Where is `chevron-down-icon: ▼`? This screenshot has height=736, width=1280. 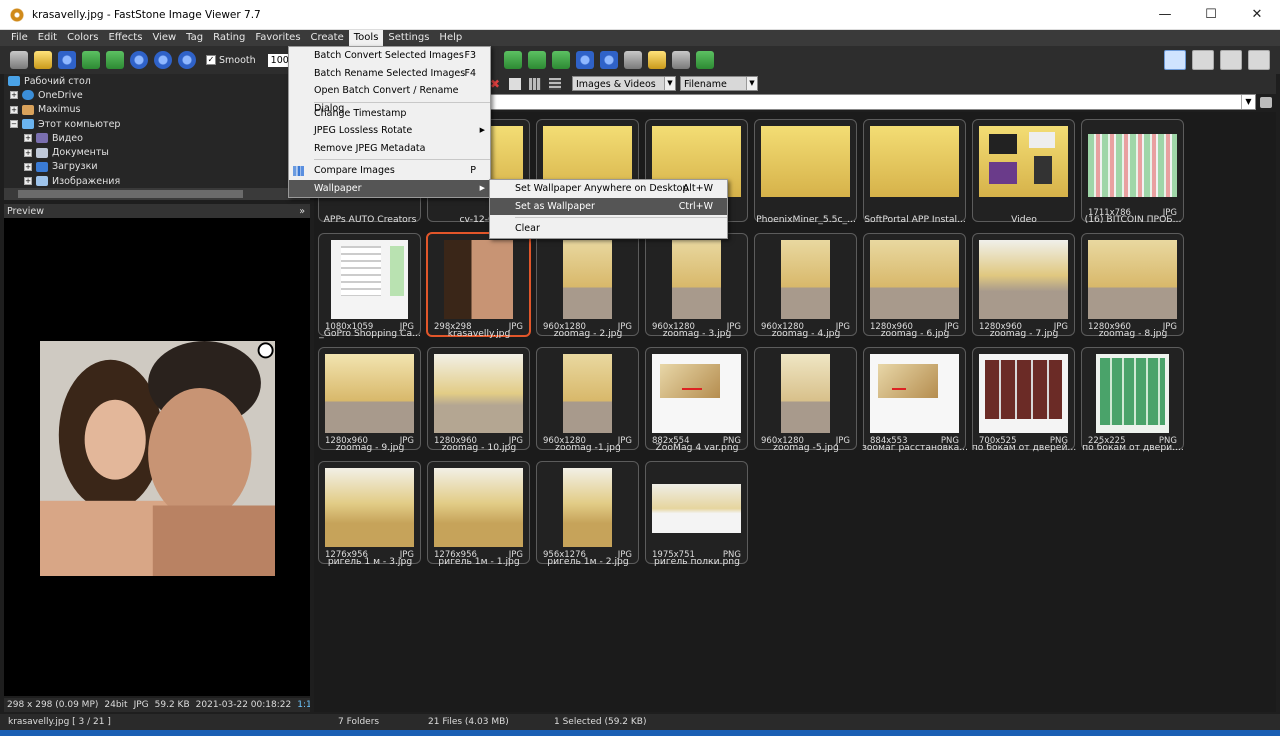
chevron-down-icon: ▼ is located at coordinates (1248, 102).